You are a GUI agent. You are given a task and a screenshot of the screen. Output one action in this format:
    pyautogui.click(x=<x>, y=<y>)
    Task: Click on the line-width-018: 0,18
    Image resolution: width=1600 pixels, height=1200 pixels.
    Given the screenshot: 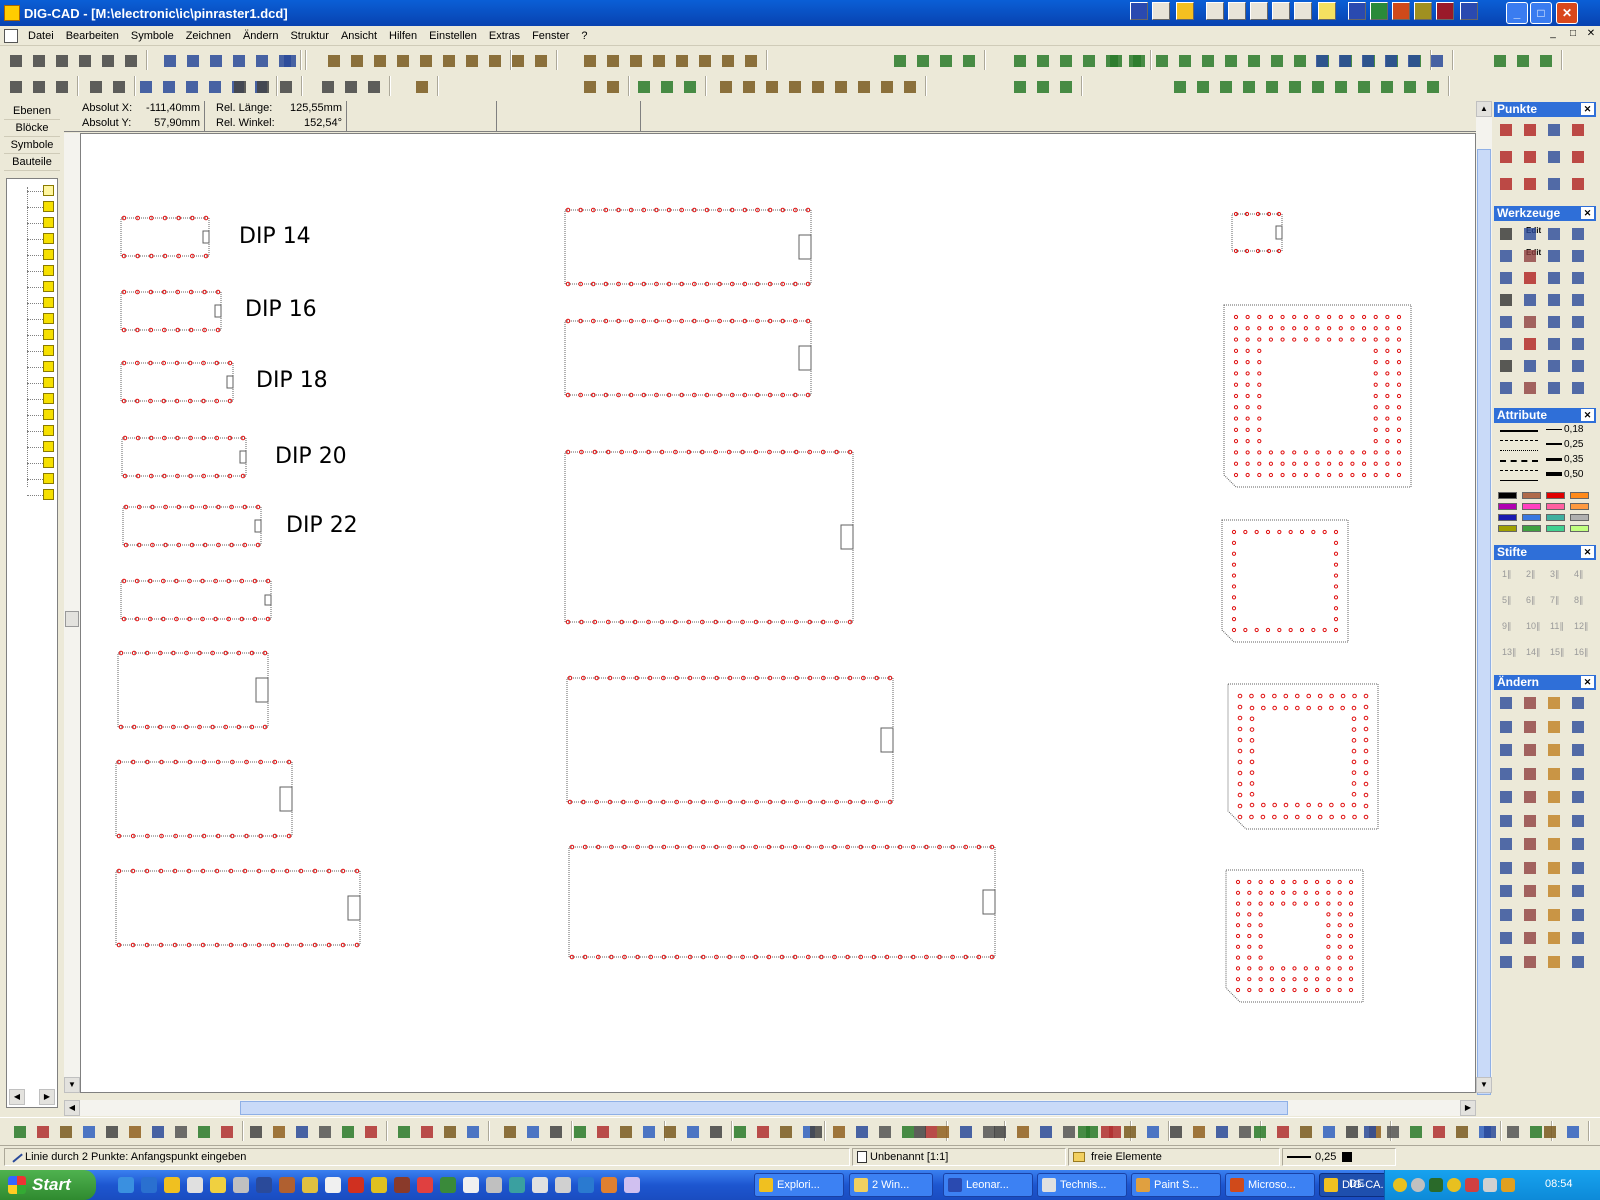 What is the action you would take?
    pyautogui.click(x=1564, y=429)
    